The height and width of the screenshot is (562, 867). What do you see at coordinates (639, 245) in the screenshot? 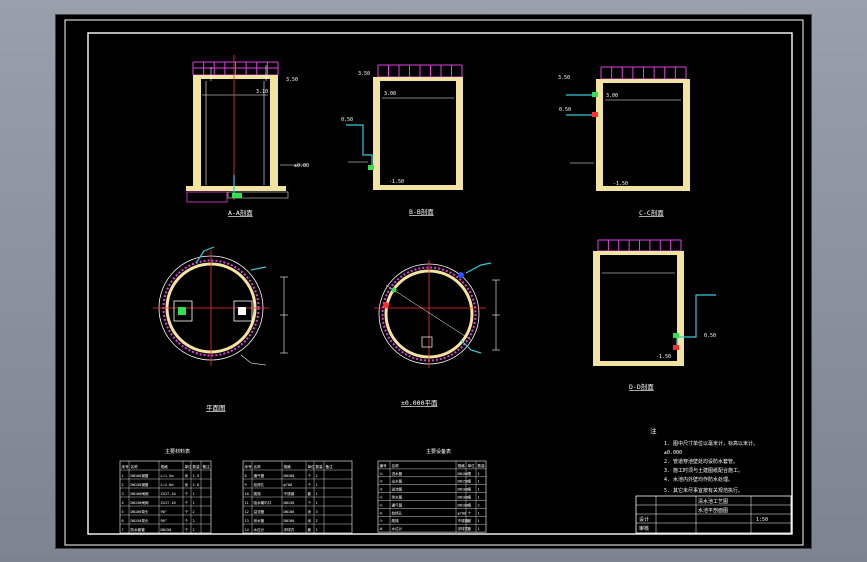
I see `handrail-d` at bounding box center [639, 245].